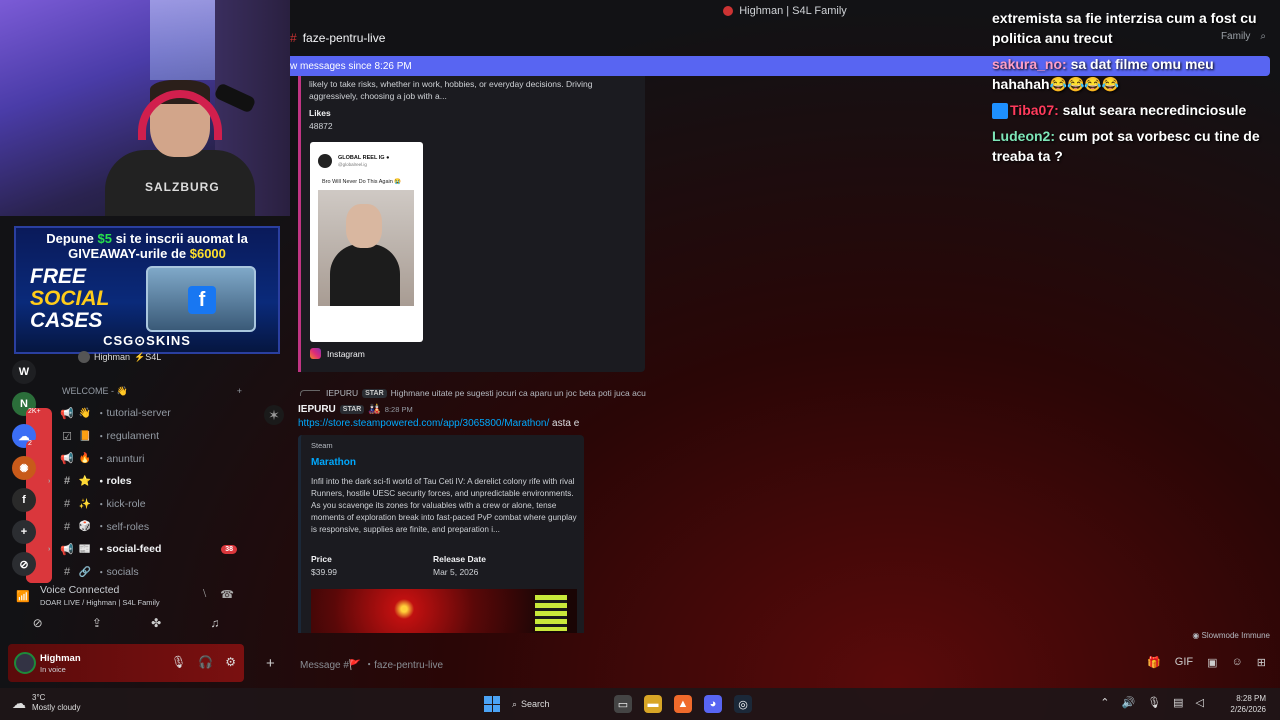  I want to click on discord-icon: ◕, so click(713, 704).